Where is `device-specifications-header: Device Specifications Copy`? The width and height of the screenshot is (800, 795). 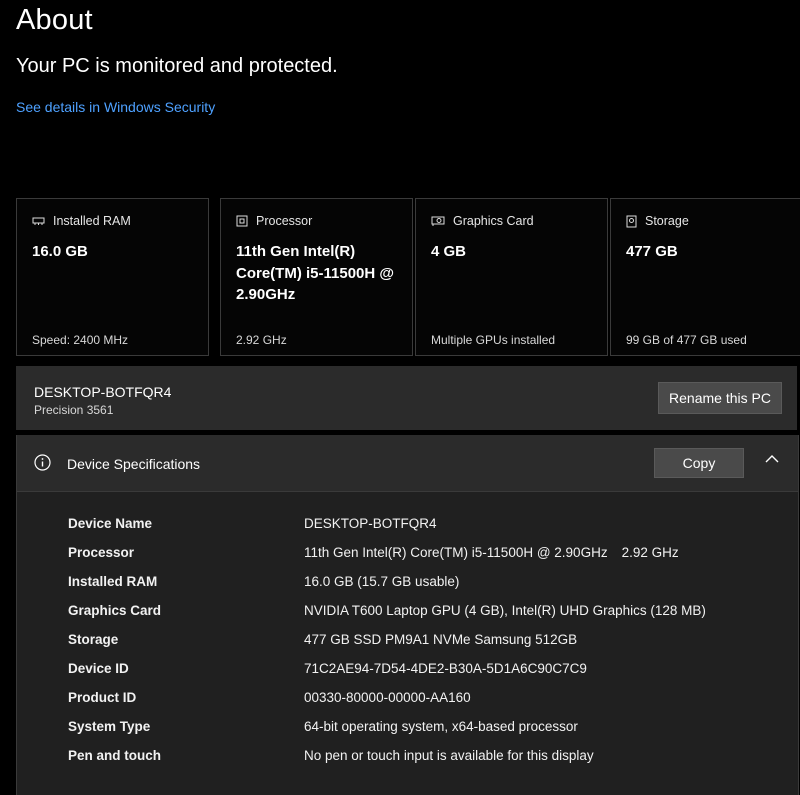 device-specifications-header: Device Specifications Copy is located at coordinates (407, 463).